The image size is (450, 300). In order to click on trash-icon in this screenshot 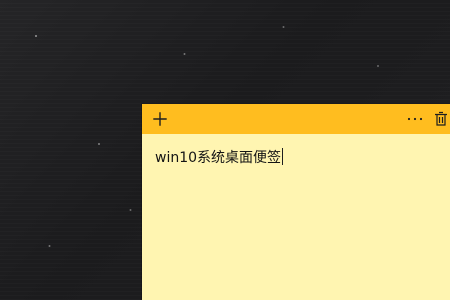, I will do `click(441, 118)`.